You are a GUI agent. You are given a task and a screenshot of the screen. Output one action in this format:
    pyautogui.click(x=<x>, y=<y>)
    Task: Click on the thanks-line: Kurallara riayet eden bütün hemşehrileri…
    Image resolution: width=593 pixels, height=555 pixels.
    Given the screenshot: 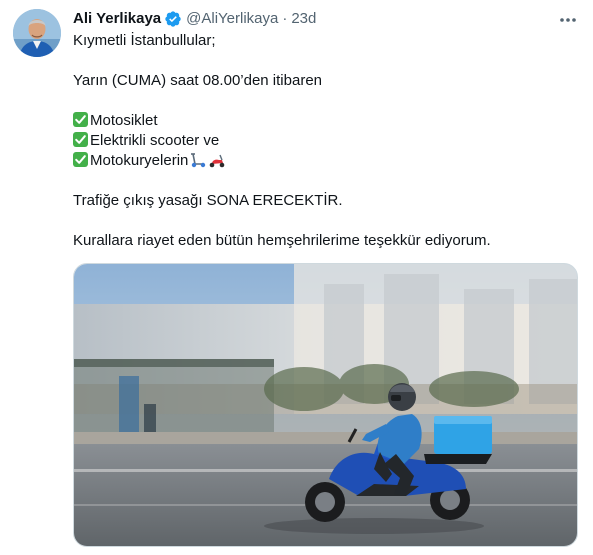 What is the action you would take?
    pyautogui.click(x=282, y=240)
    